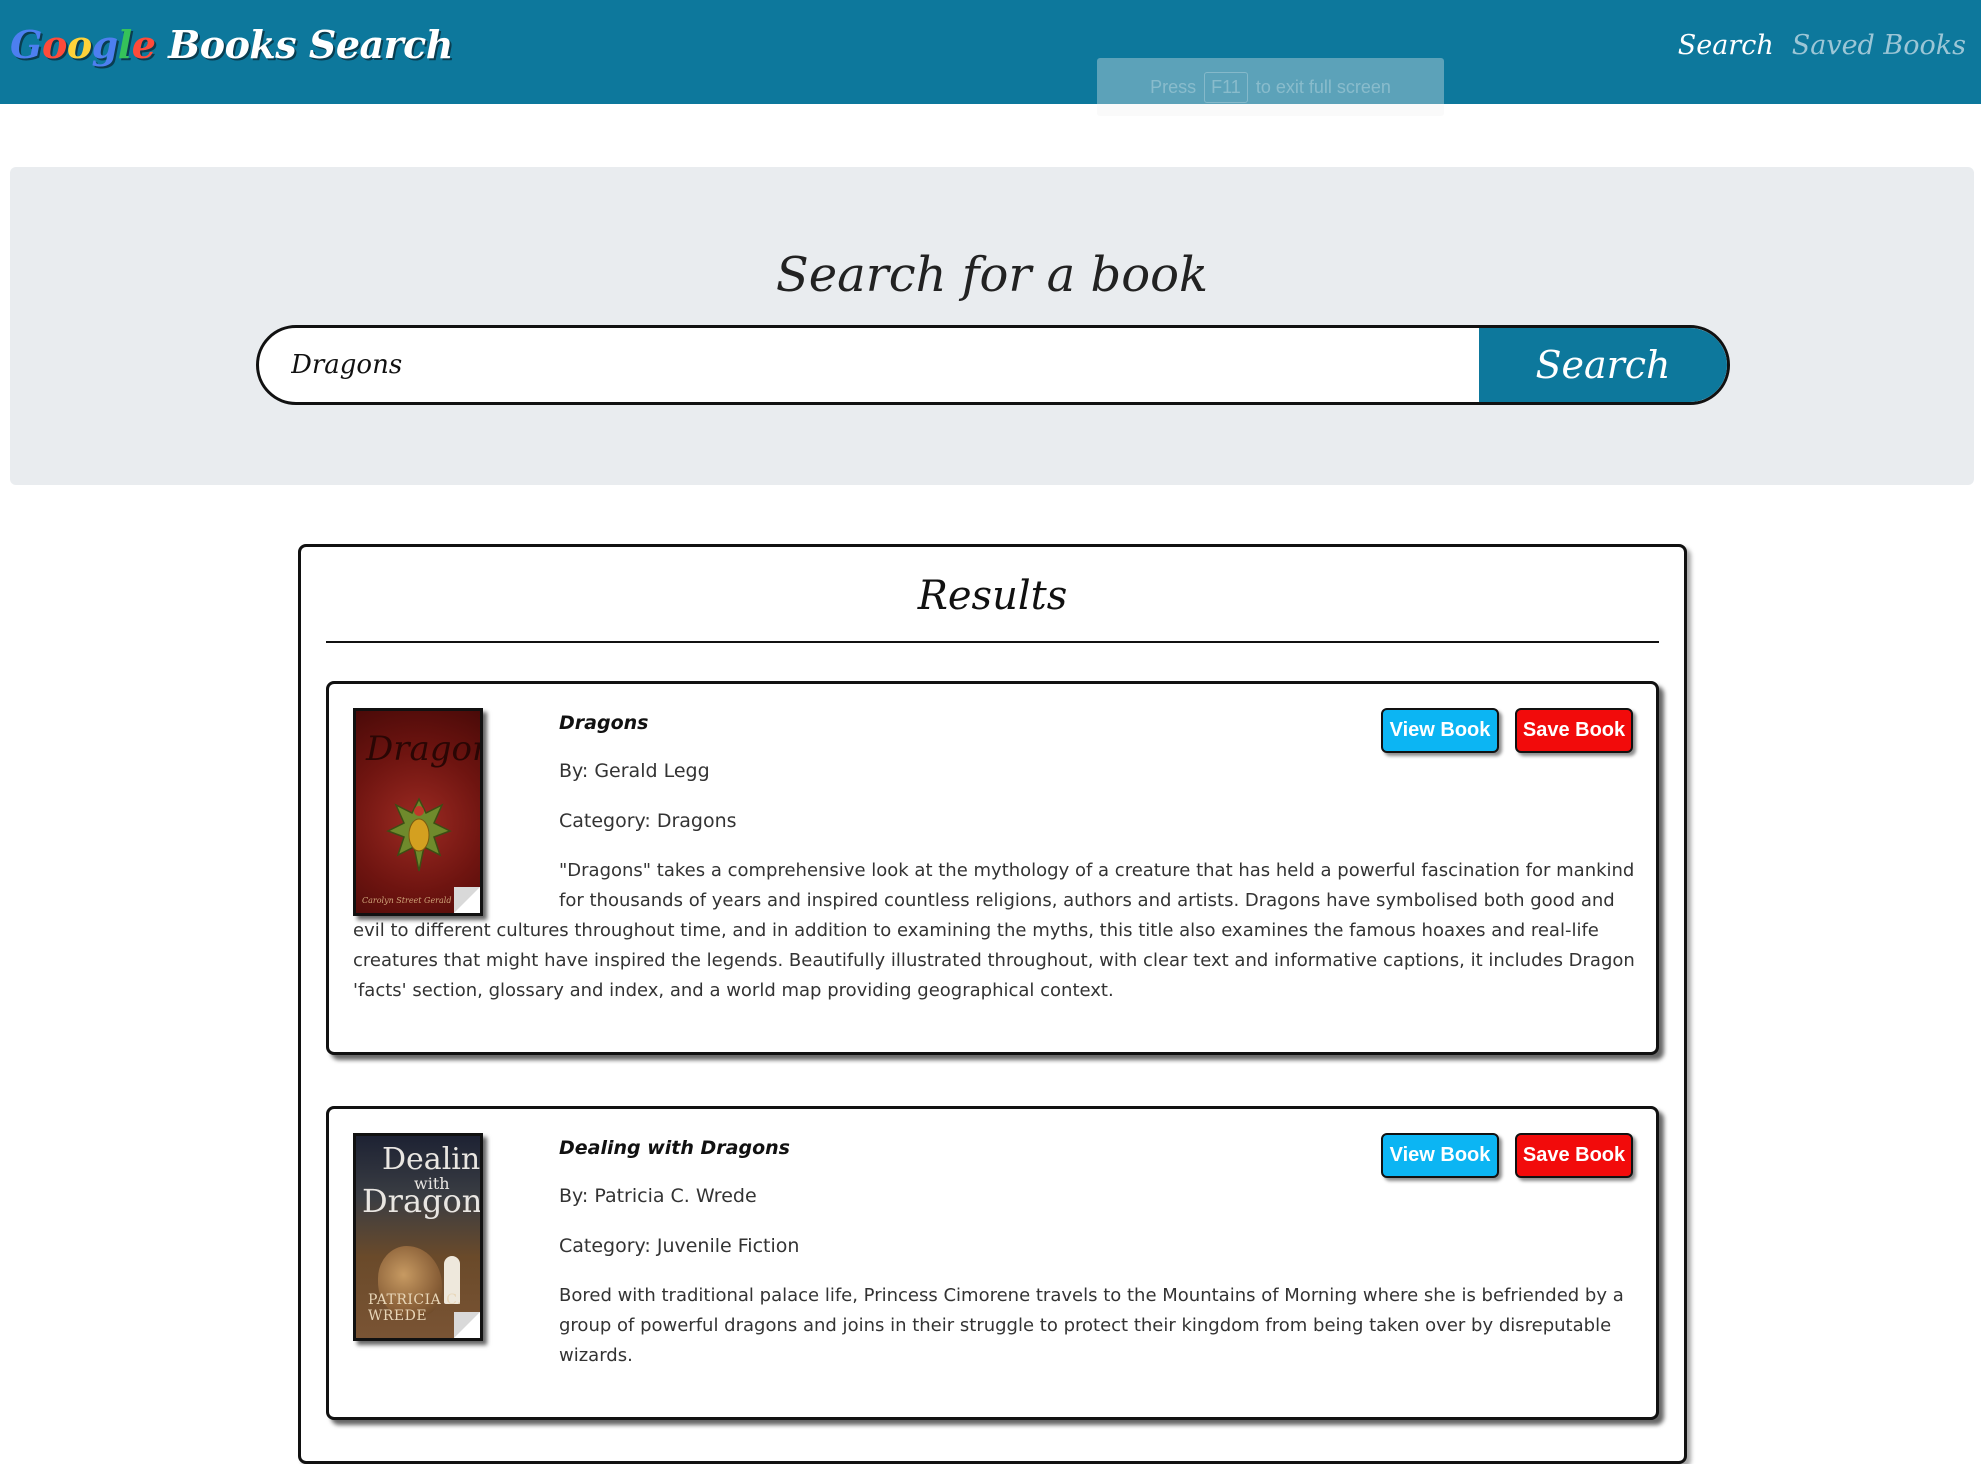 The image size is (1981, 1464). Describe the element at coordinates (1726, 45) in the screenshot. I see `nav-link-search: Search` at that location.